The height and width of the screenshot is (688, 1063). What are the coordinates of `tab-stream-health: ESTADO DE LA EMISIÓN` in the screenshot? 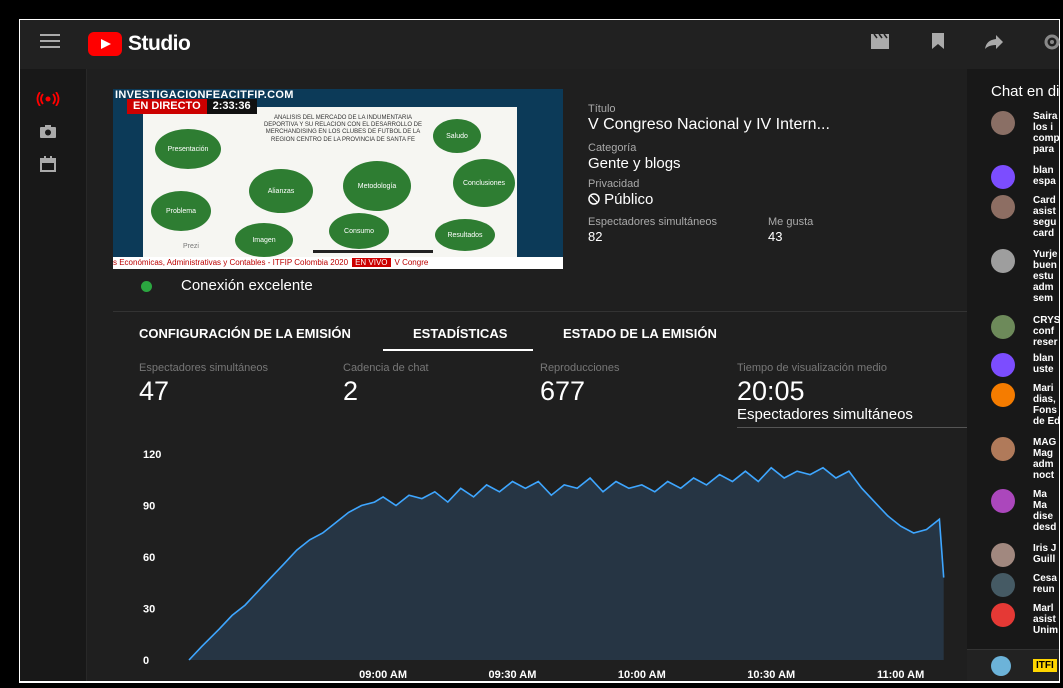 It's located at (640, 333).